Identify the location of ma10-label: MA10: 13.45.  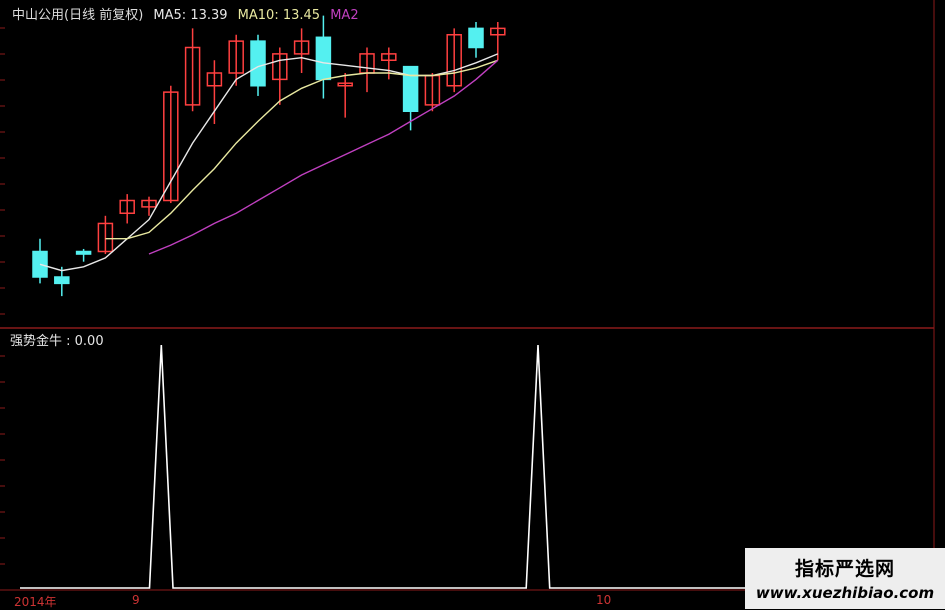
(279, 15).